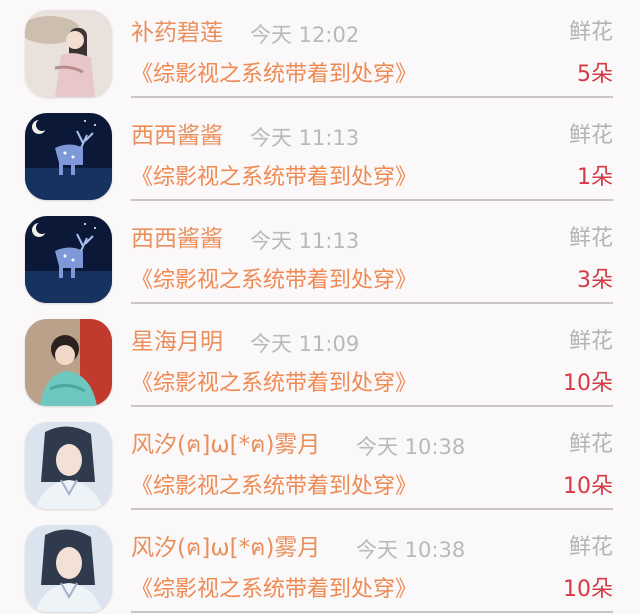 Image resolution: width=640 pixels, height=614 pixels. Describe the element at coordinates (177, 342) in the screenshot. I see `sender-name: 星海月明` at that location.